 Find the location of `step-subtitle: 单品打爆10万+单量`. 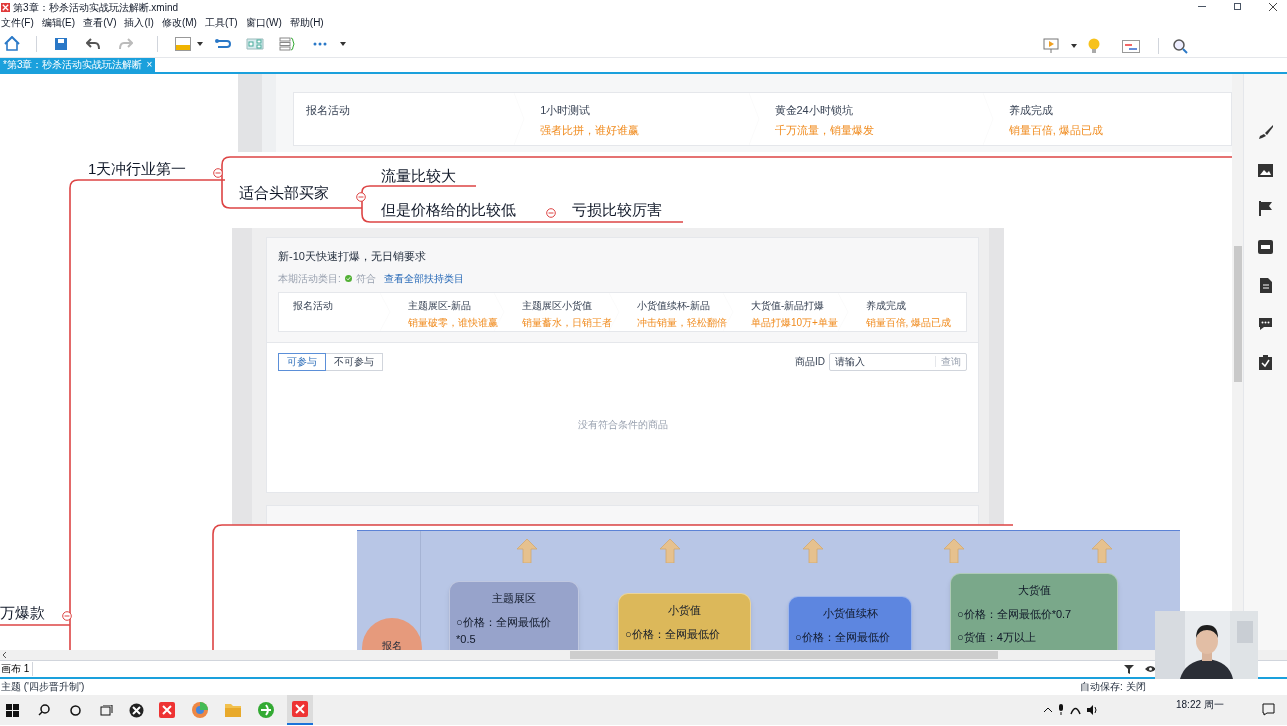

step-subtitle: 单品打爆10万+单量 is located at coordinates (795, 322).